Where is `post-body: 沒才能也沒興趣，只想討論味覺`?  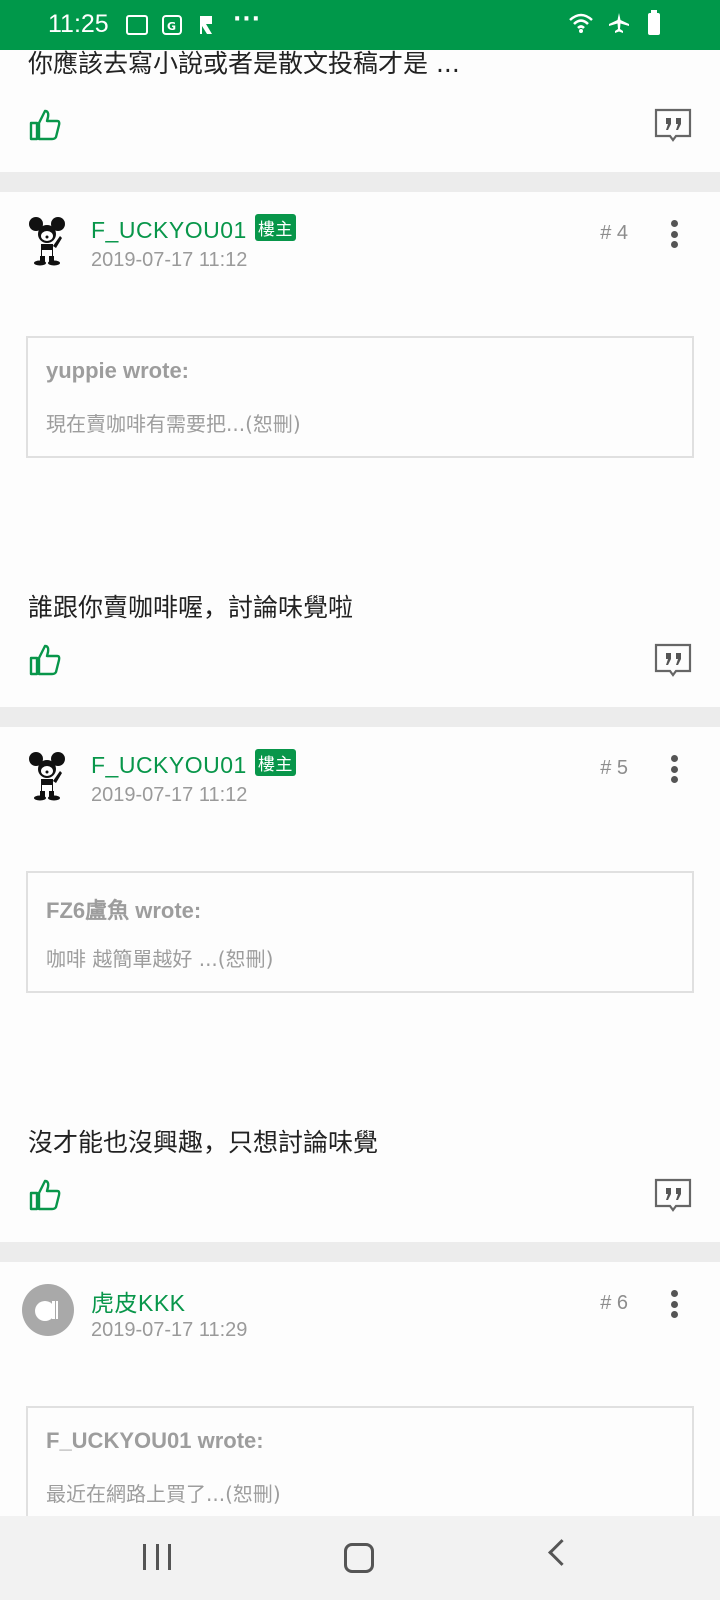 post-body: 沒才能也沒興趣，只想討論味覺 is located at coordinates (203, 1142).